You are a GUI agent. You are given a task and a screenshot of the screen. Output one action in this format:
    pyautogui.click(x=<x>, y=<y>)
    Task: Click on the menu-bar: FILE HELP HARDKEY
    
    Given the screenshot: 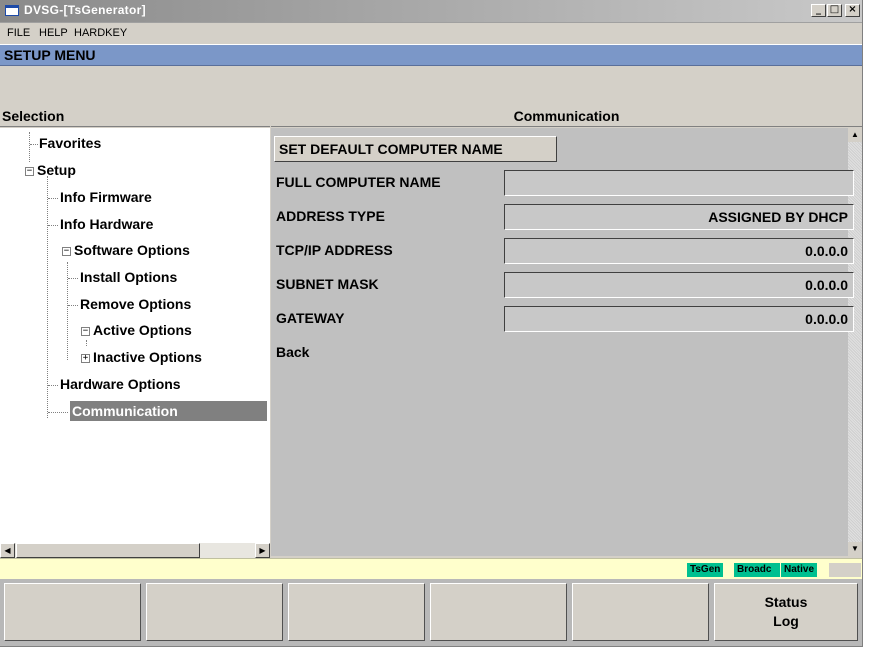 What is the action you would take?
    pyautogui.click(x=431, y=33)
    